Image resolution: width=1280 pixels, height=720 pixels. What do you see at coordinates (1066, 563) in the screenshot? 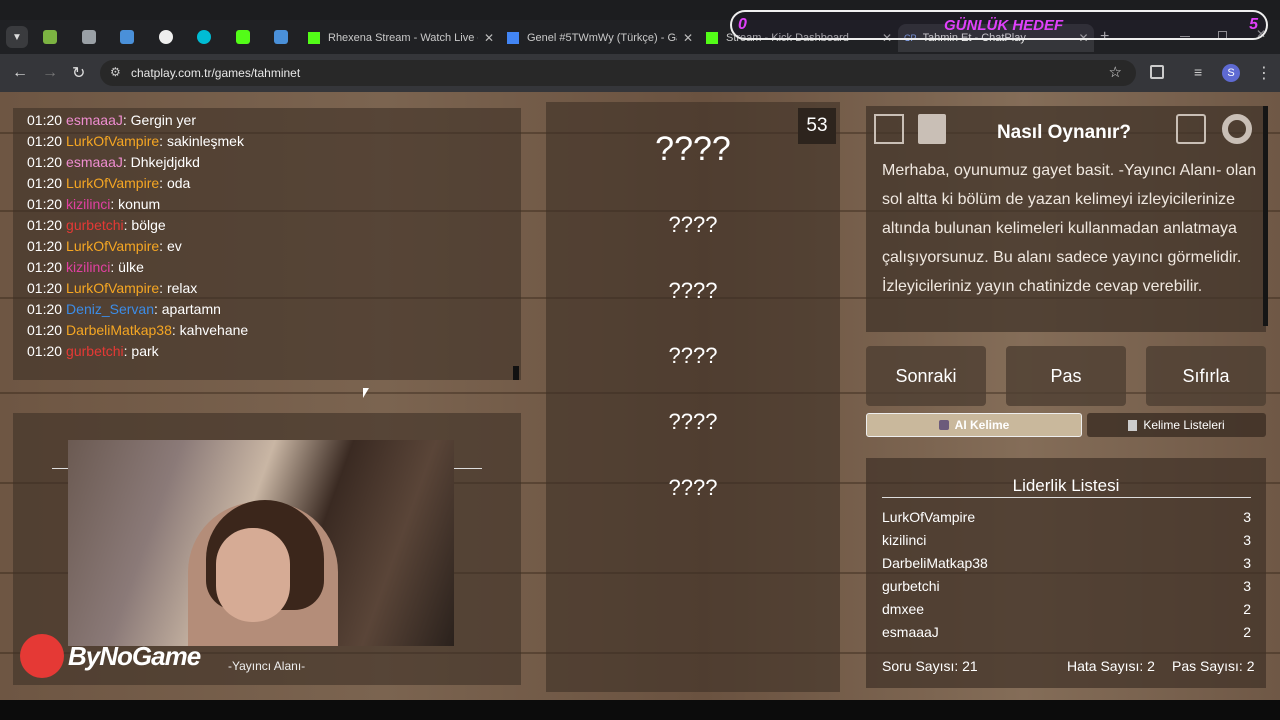
I see `leaderboard-row: DarbeliMatkap38 3` at bounding box center [1066, 563].